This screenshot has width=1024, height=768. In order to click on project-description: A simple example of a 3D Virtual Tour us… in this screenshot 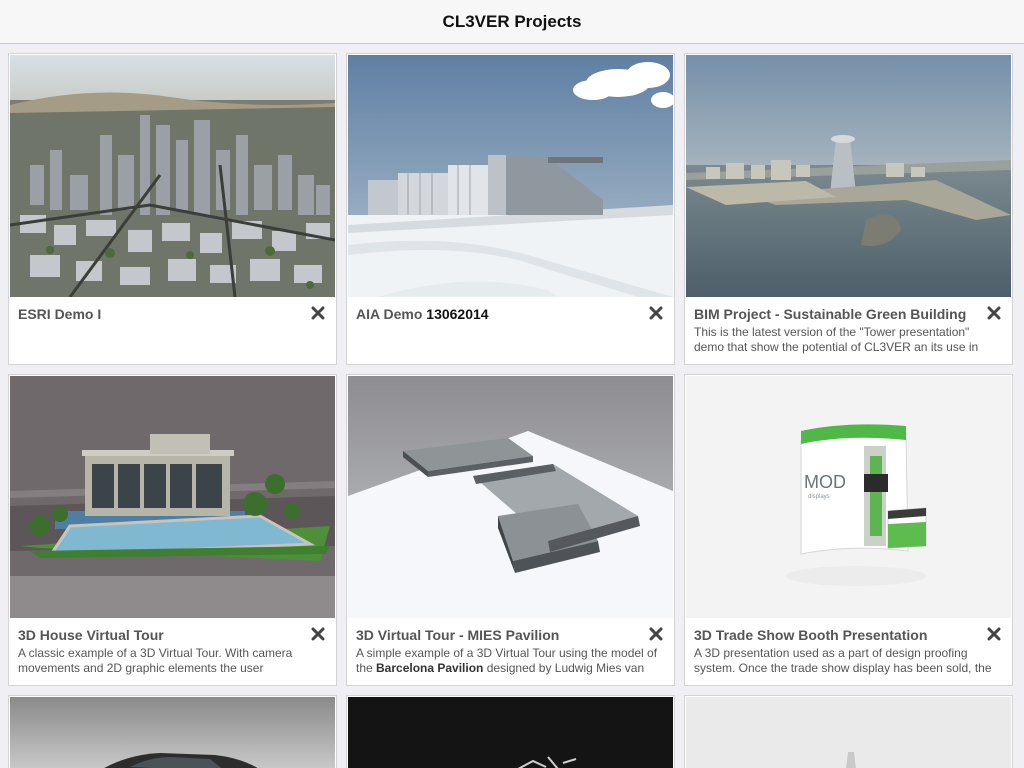, I will do `click(507, 660)`.